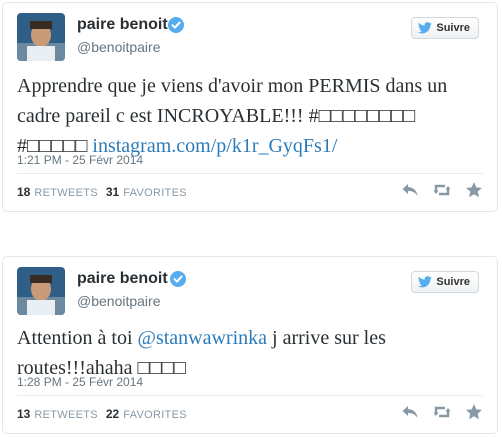 The image size is (502, 437). I want to click on favorite-count-value: 31, so click(112, 192).